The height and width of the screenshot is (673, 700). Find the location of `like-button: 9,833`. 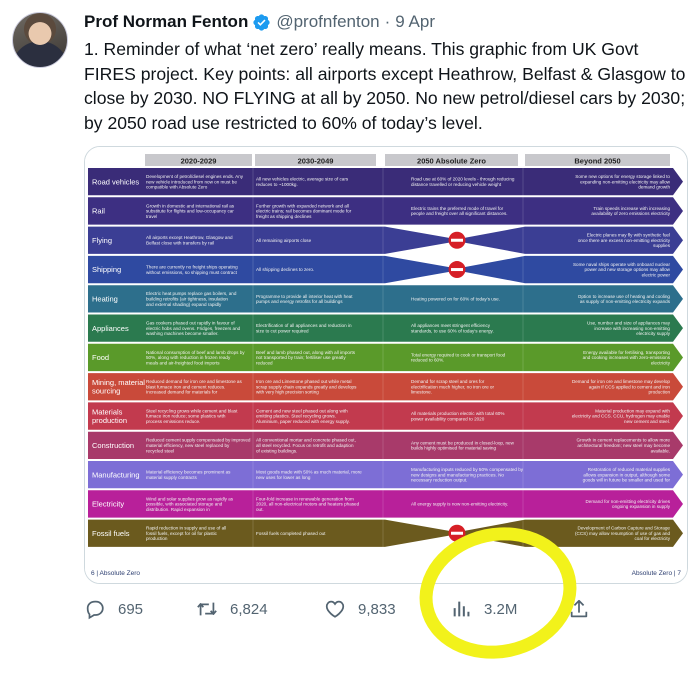

like-button: 9,833 is located at coordinates (360, 609).